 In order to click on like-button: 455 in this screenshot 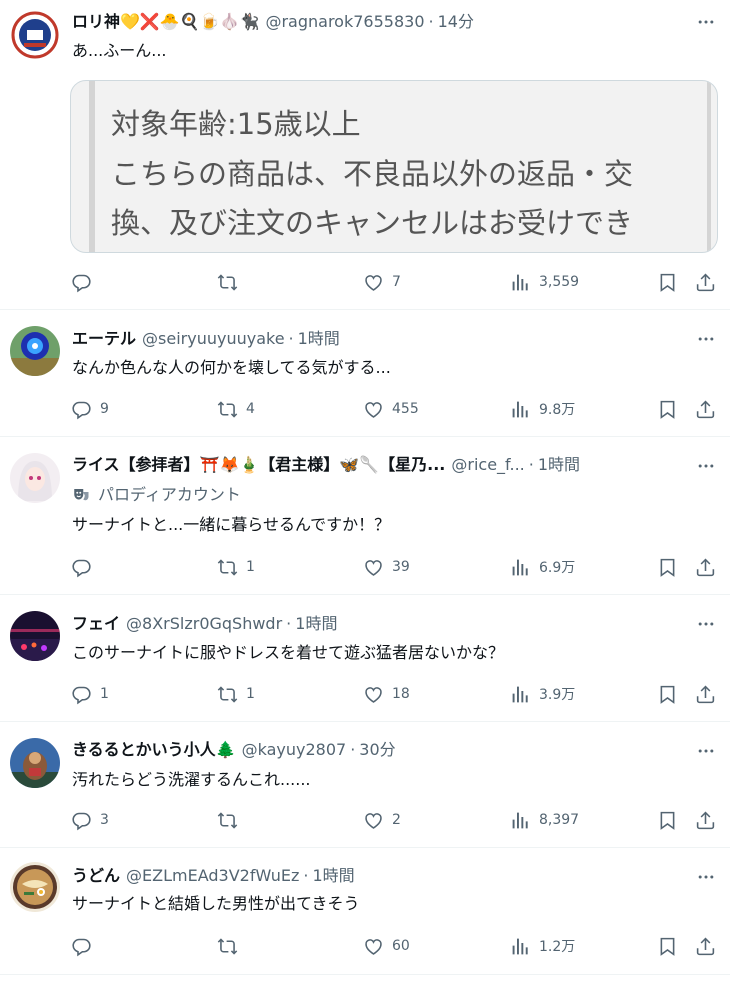, I will do `click(391, 409)`.